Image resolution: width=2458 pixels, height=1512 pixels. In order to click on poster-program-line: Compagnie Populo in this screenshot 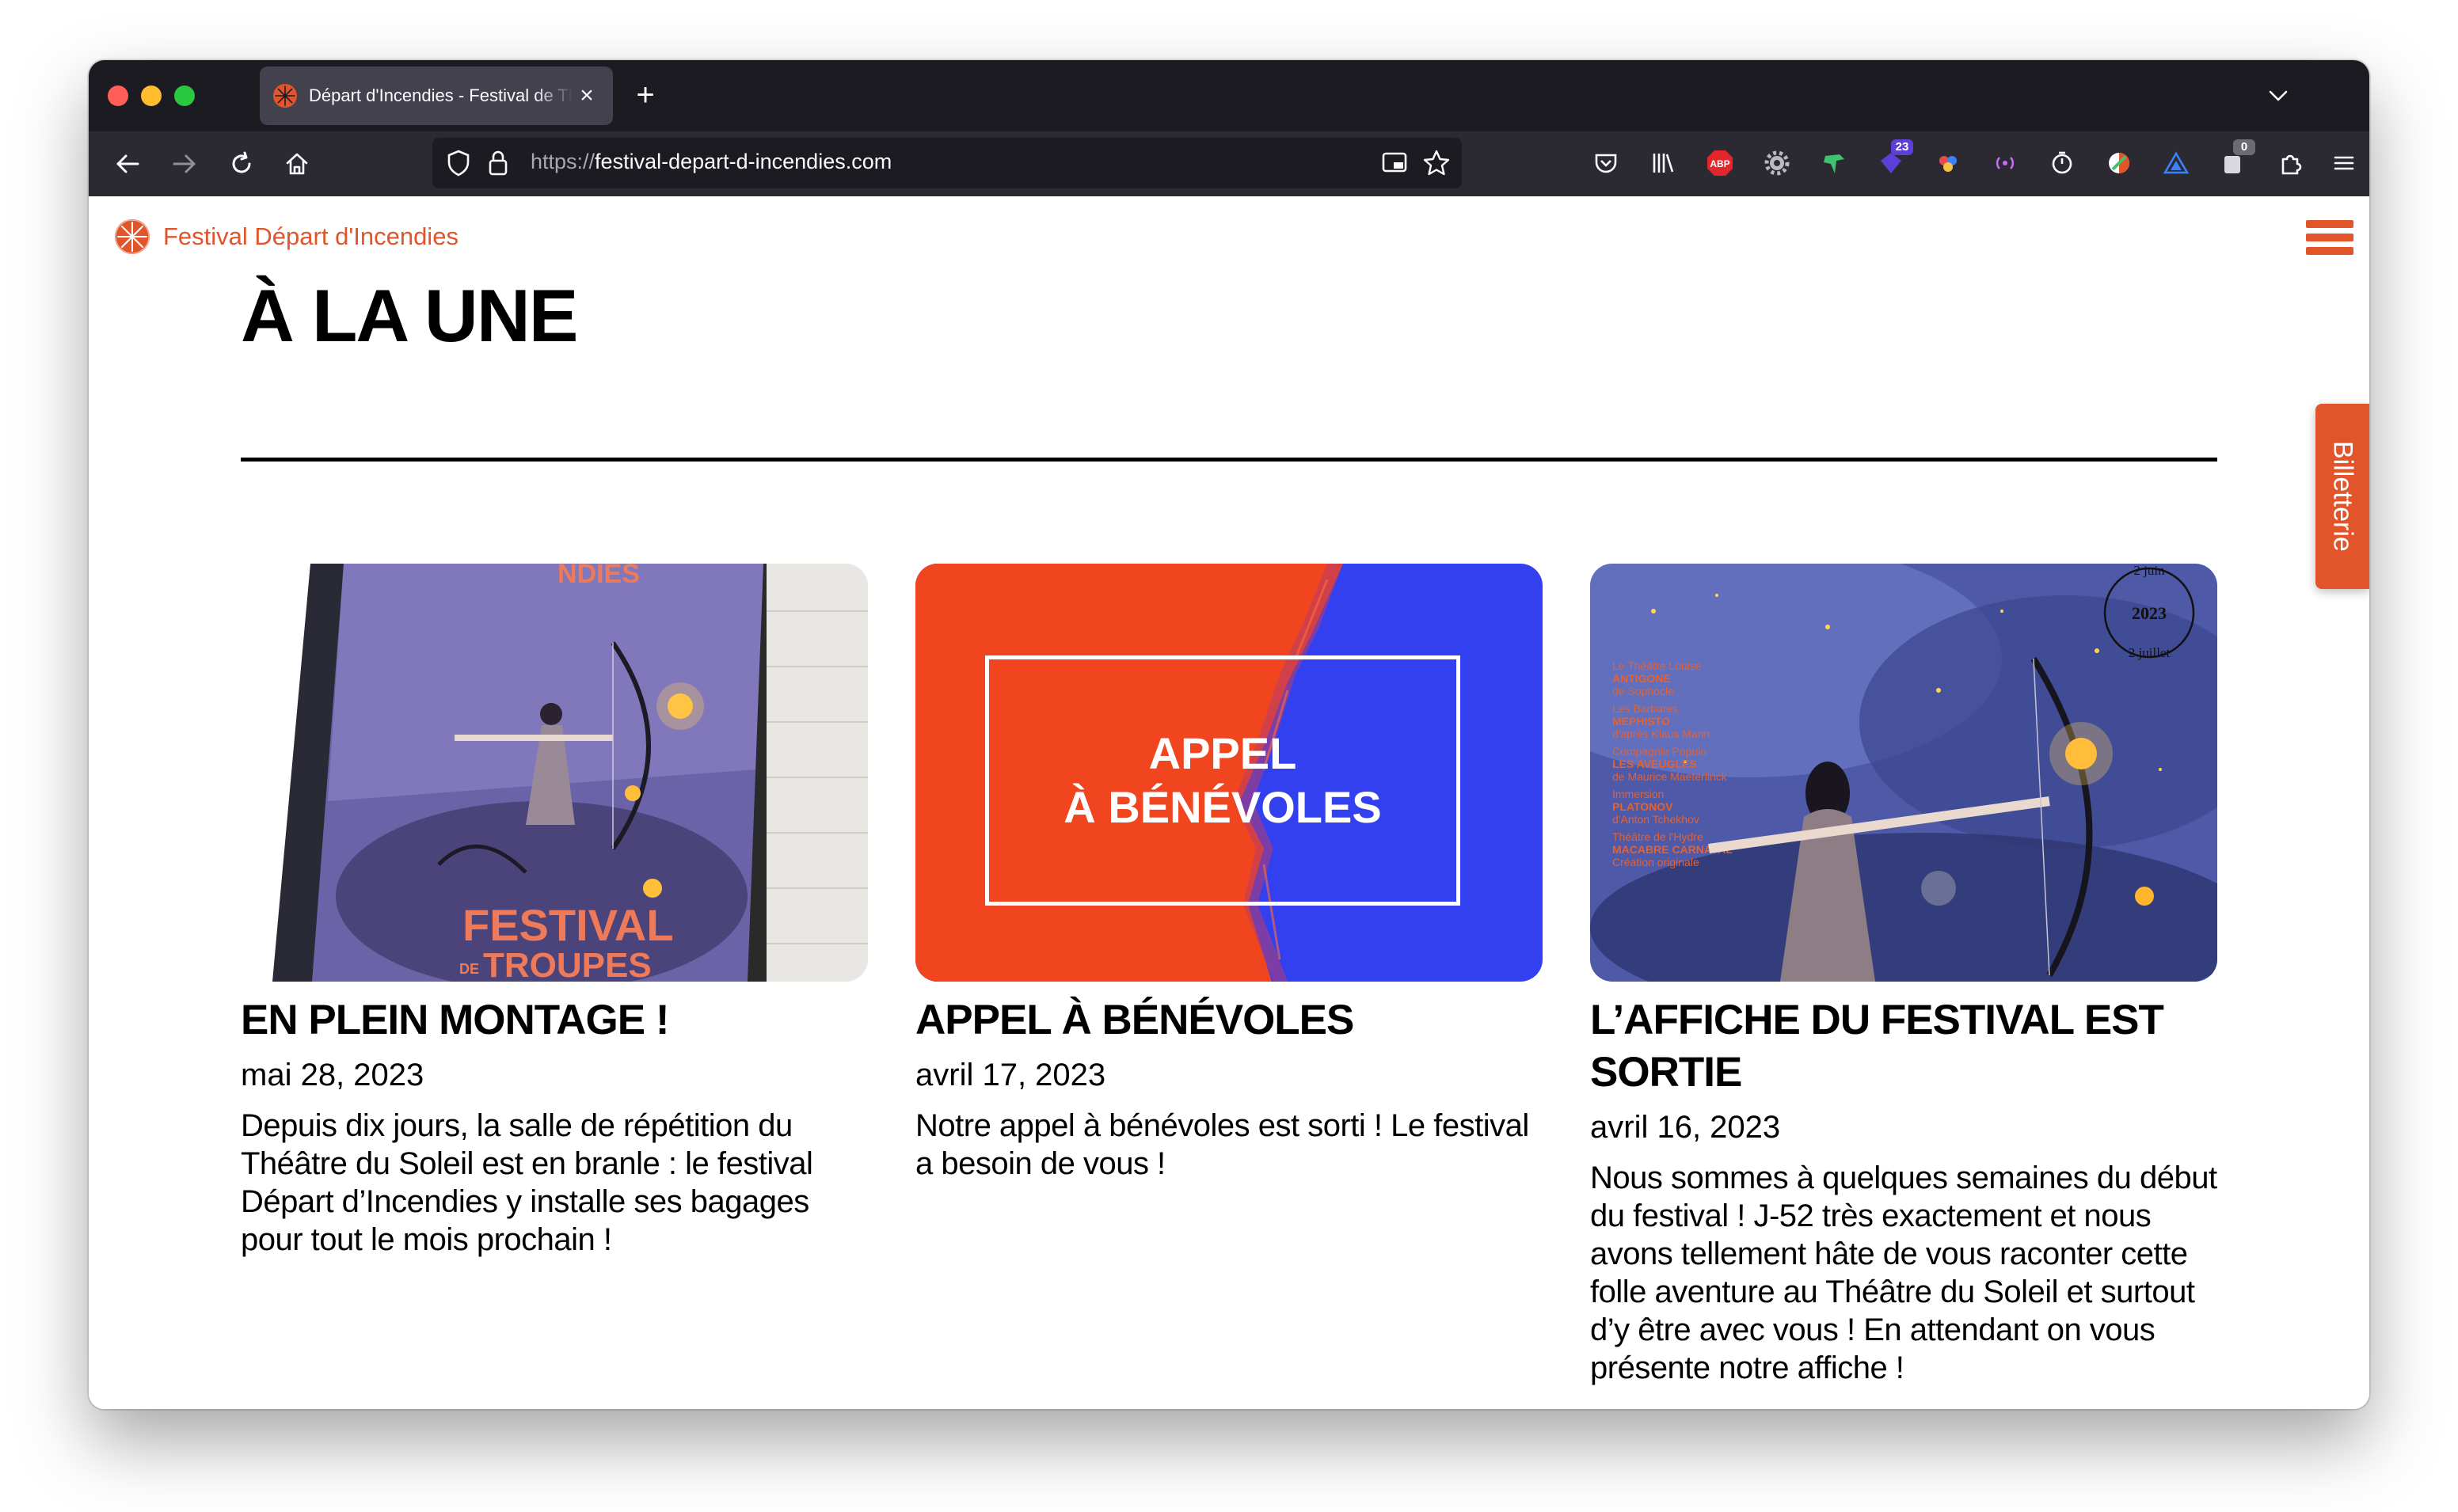, I will do `click(1659, 751)`.